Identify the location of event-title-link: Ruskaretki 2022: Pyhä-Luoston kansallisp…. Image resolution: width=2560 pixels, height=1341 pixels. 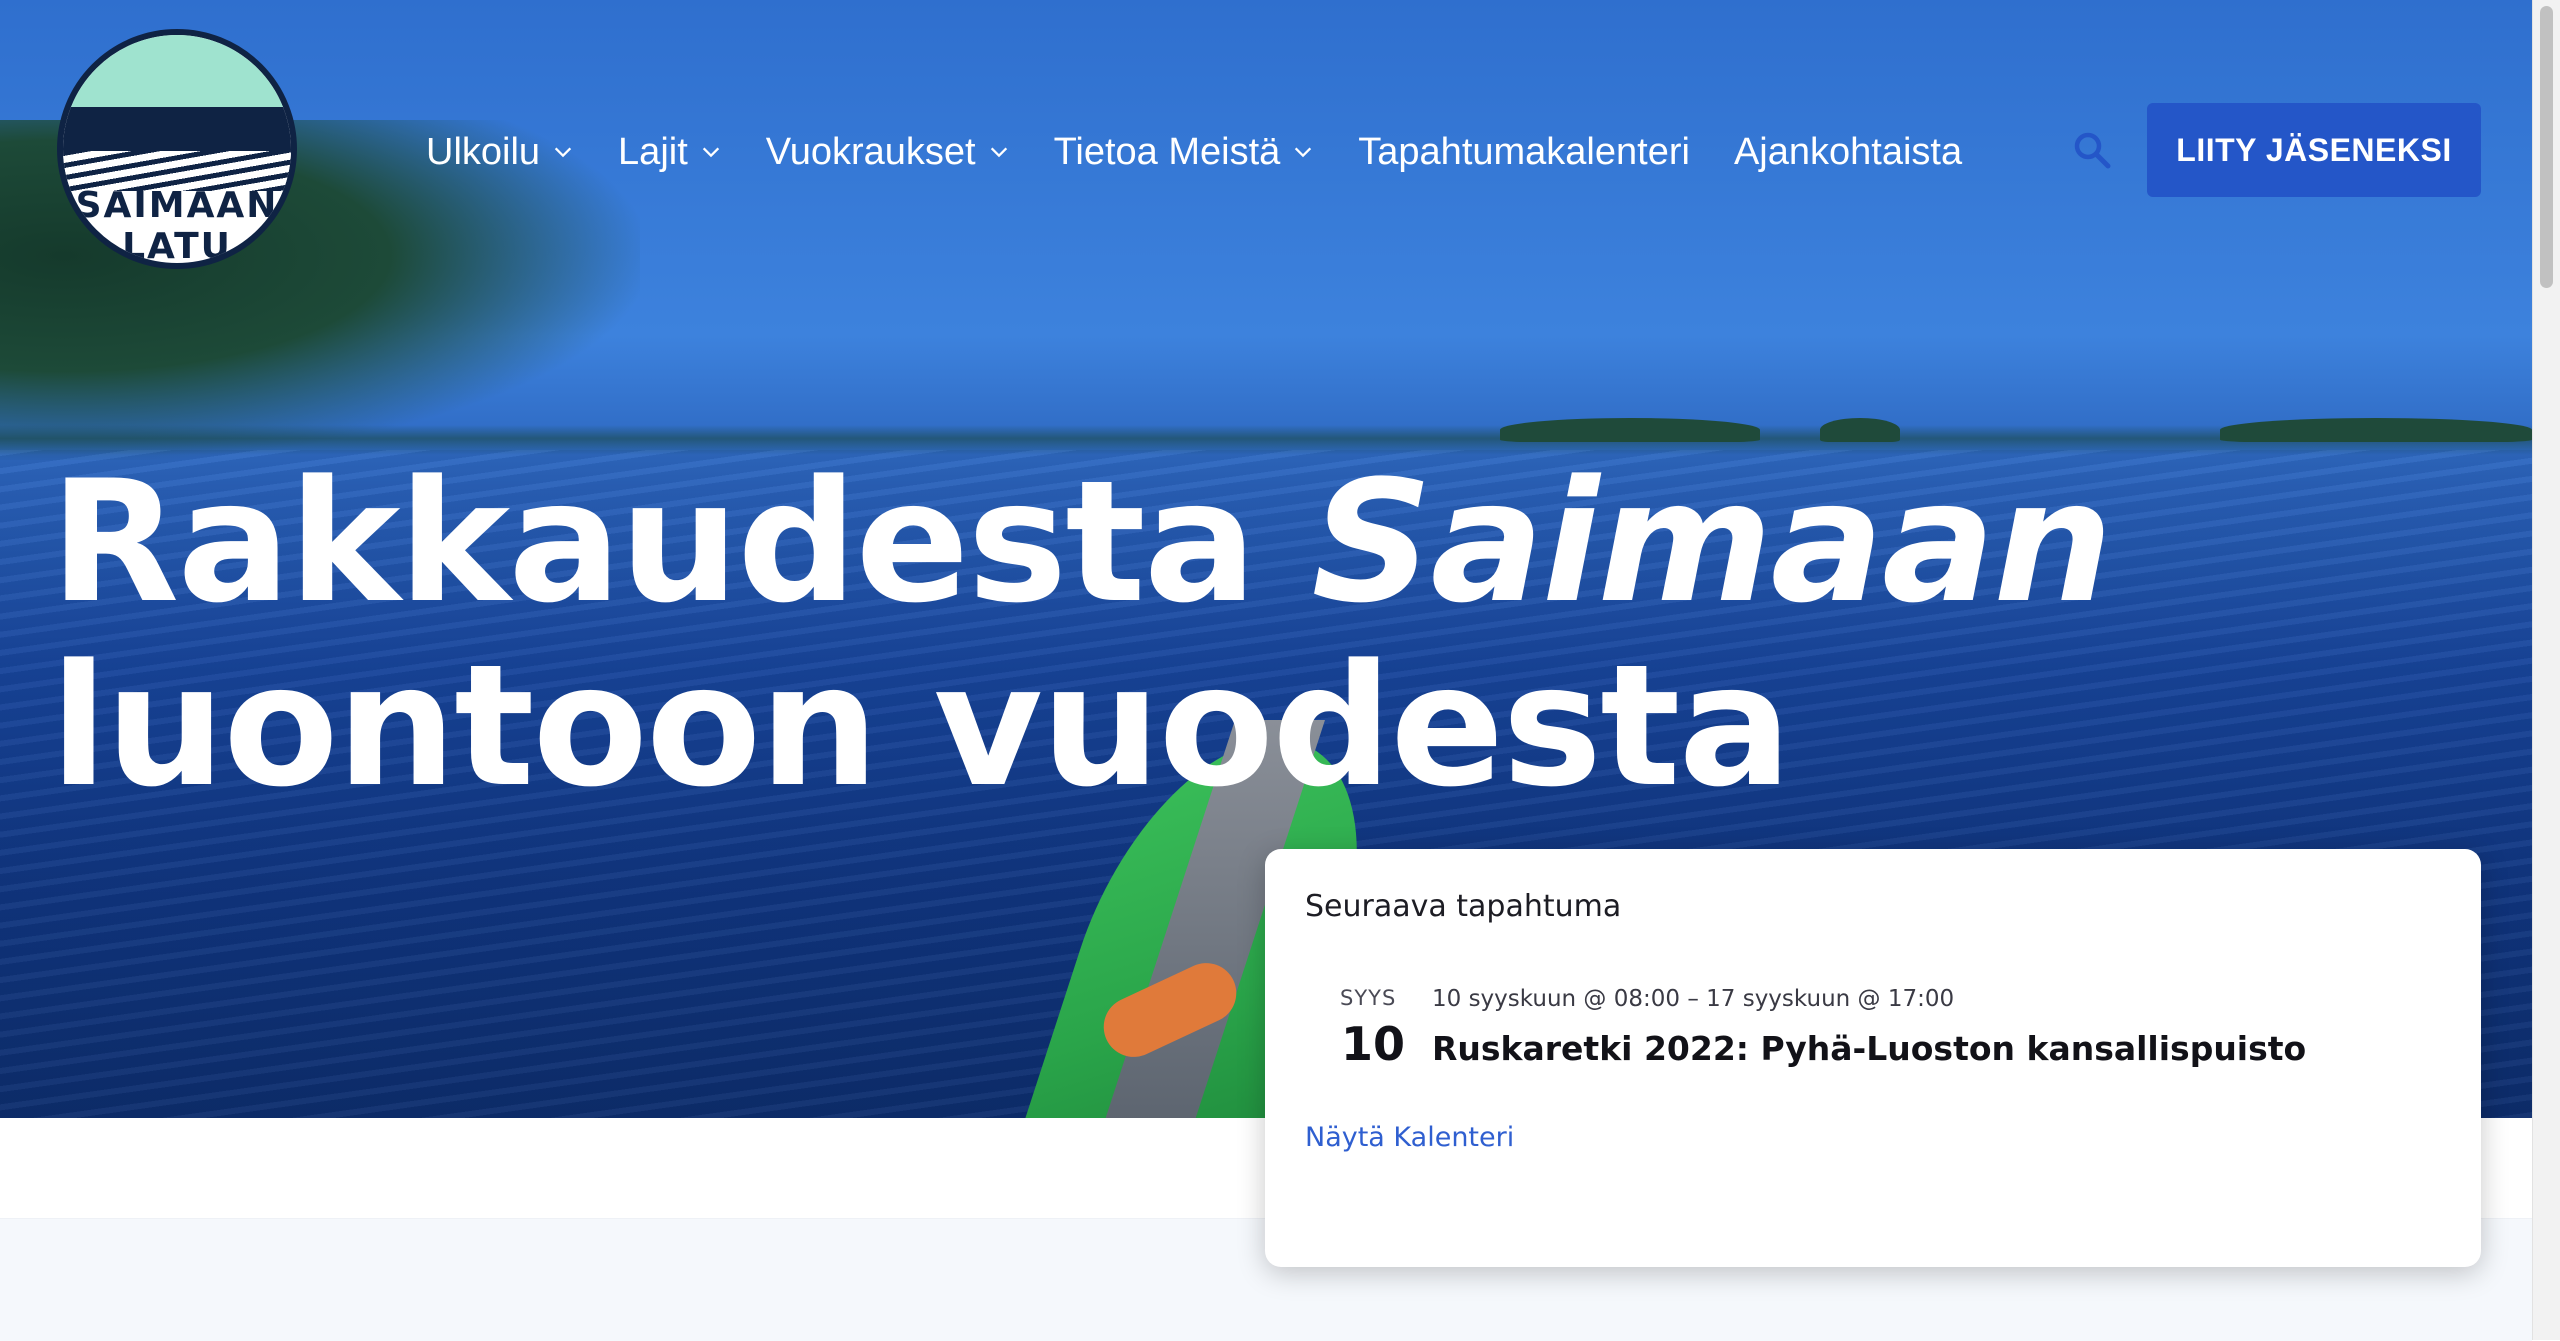
(1869, 1048).